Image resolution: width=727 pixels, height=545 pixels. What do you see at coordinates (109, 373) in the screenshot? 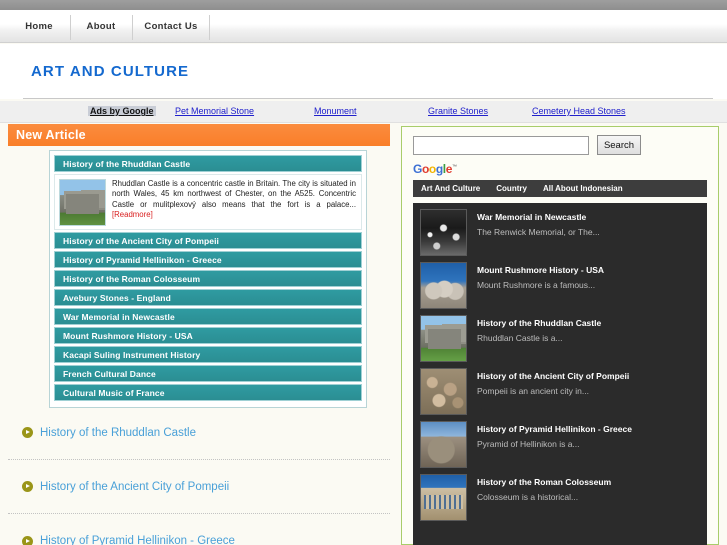
I see `accordion-item-label: French Cultural Dance` at bounding box center [109, 373].